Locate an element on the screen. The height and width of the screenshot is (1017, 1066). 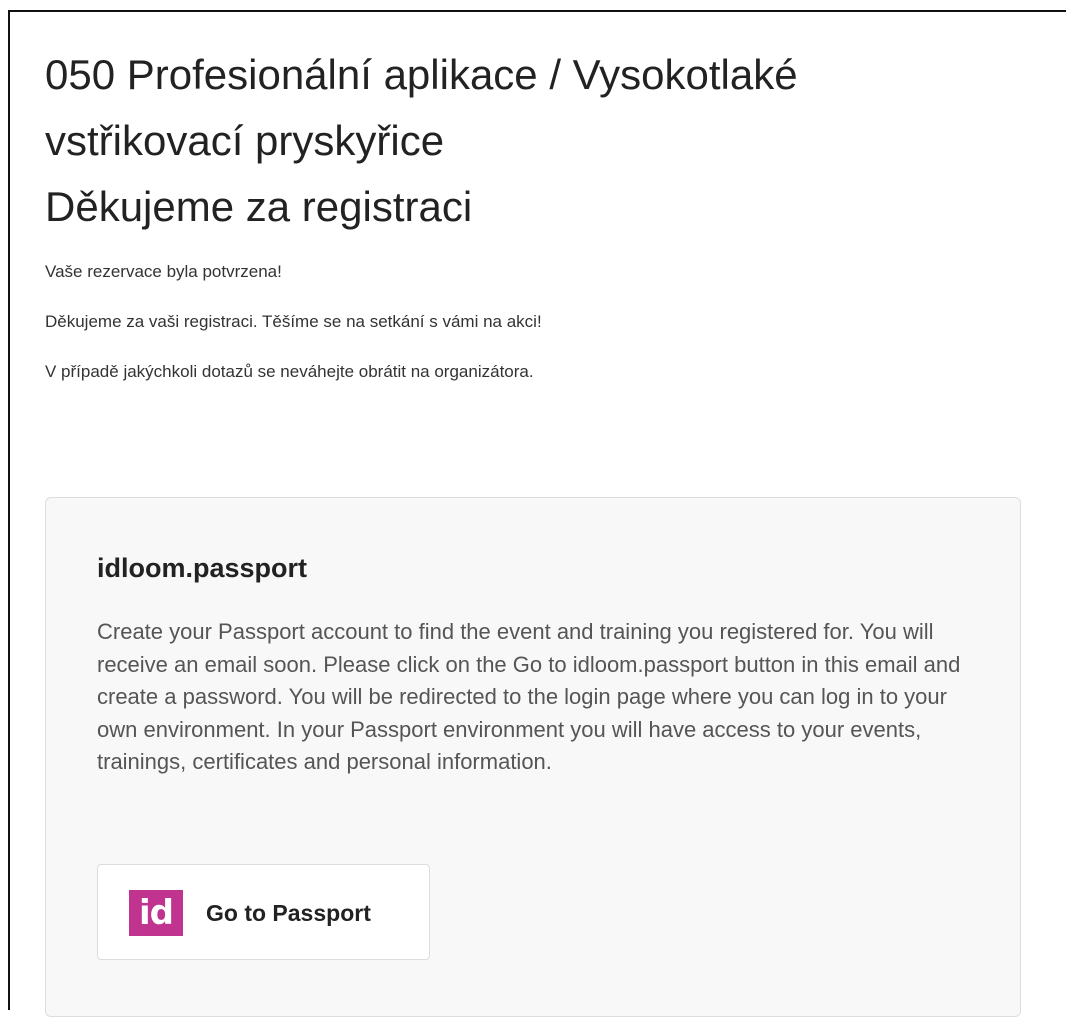
page-title-line-1: 050 Profesionální aplikace / Vysokotlaké is located at coordinates (421, 74).